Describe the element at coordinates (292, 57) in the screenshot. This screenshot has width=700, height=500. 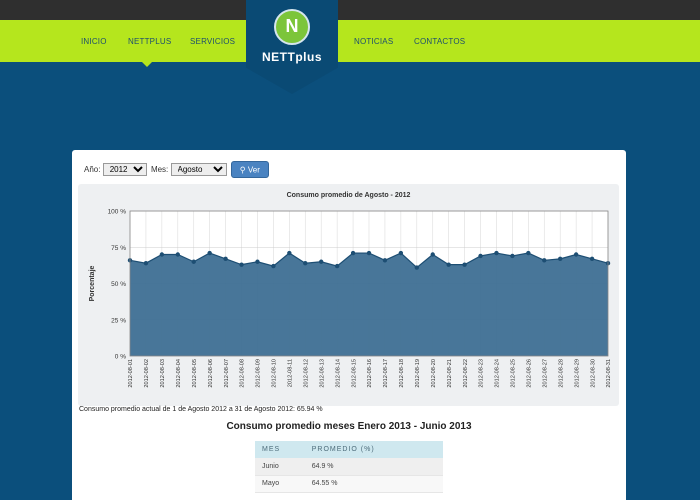
I see `logo-text: NETTplus` at that location.